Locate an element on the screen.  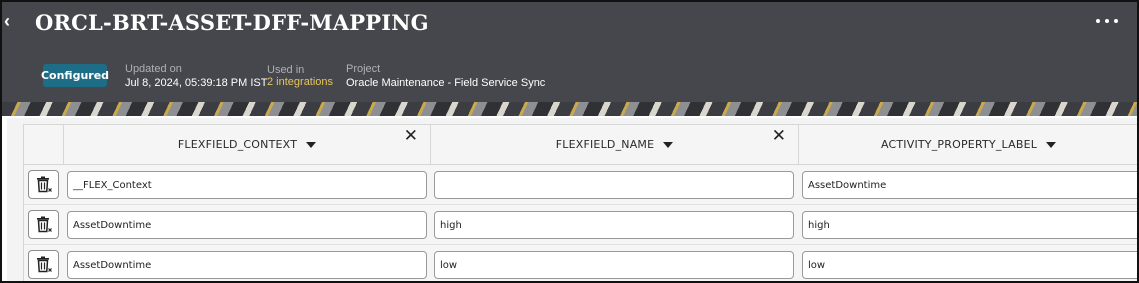
project-value: Oracle Maintenance - Field Service Sync is located at coordinates (446, 83).